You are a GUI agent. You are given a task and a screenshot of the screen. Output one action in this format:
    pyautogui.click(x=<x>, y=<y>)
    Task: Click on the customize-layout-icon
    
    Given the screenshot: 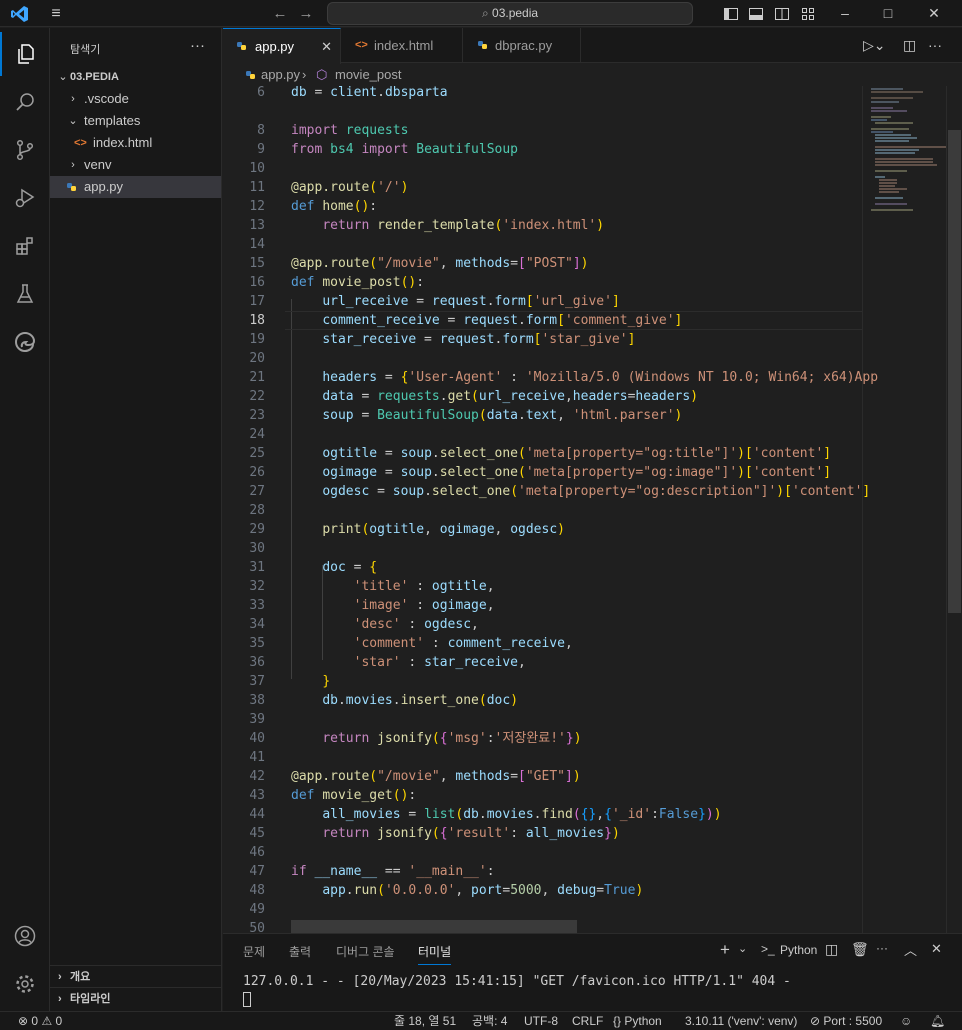 What is the action you would take?
    pyautogui.click(x=808, y=14)
    